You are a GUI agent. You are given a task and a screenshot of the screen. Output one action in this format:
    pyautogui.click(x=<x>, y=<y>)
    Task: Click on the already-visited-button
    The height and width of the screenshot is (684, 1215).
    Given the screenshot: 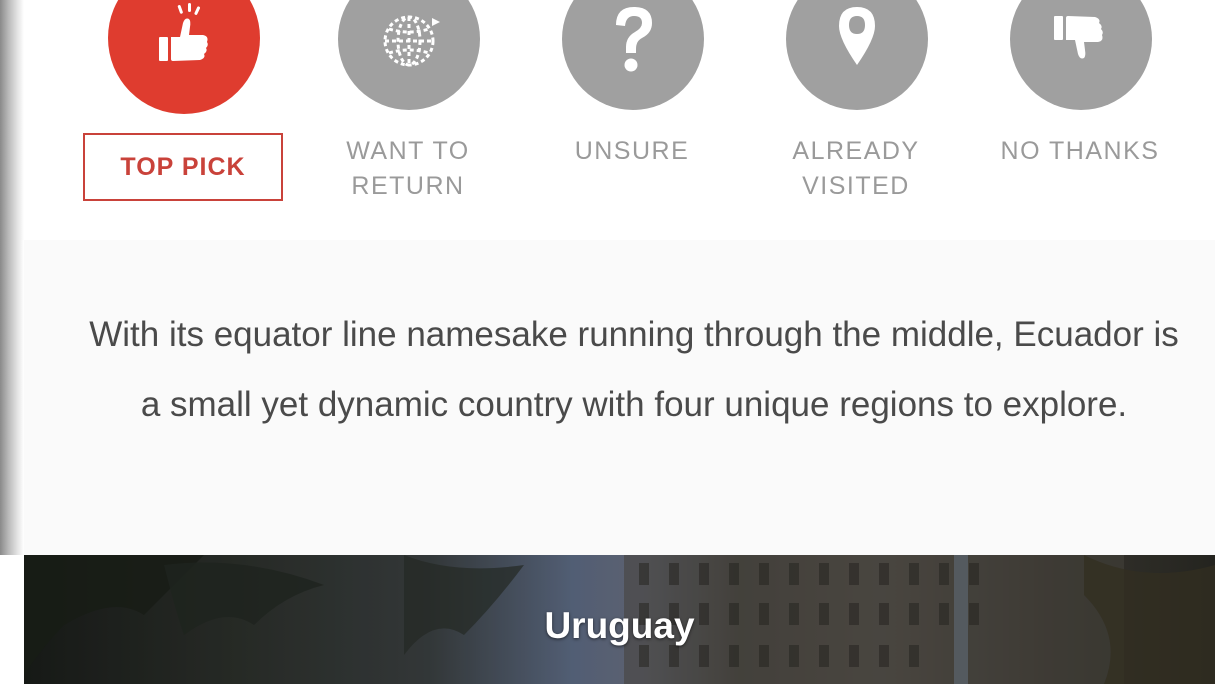 What is the action you would take?
    pyautogui.click(x=857, y=55)
    